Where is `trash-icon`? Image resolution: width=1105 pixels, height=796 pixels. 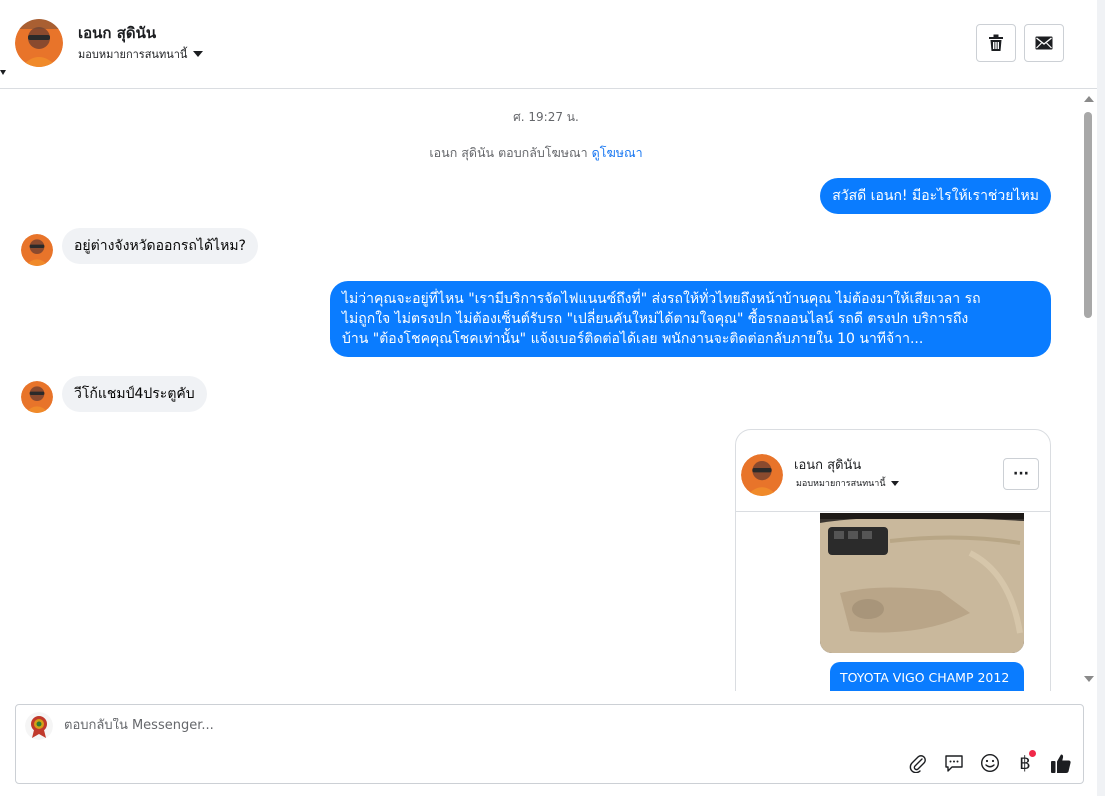 trash-icon is located at coordinates (996, 42).